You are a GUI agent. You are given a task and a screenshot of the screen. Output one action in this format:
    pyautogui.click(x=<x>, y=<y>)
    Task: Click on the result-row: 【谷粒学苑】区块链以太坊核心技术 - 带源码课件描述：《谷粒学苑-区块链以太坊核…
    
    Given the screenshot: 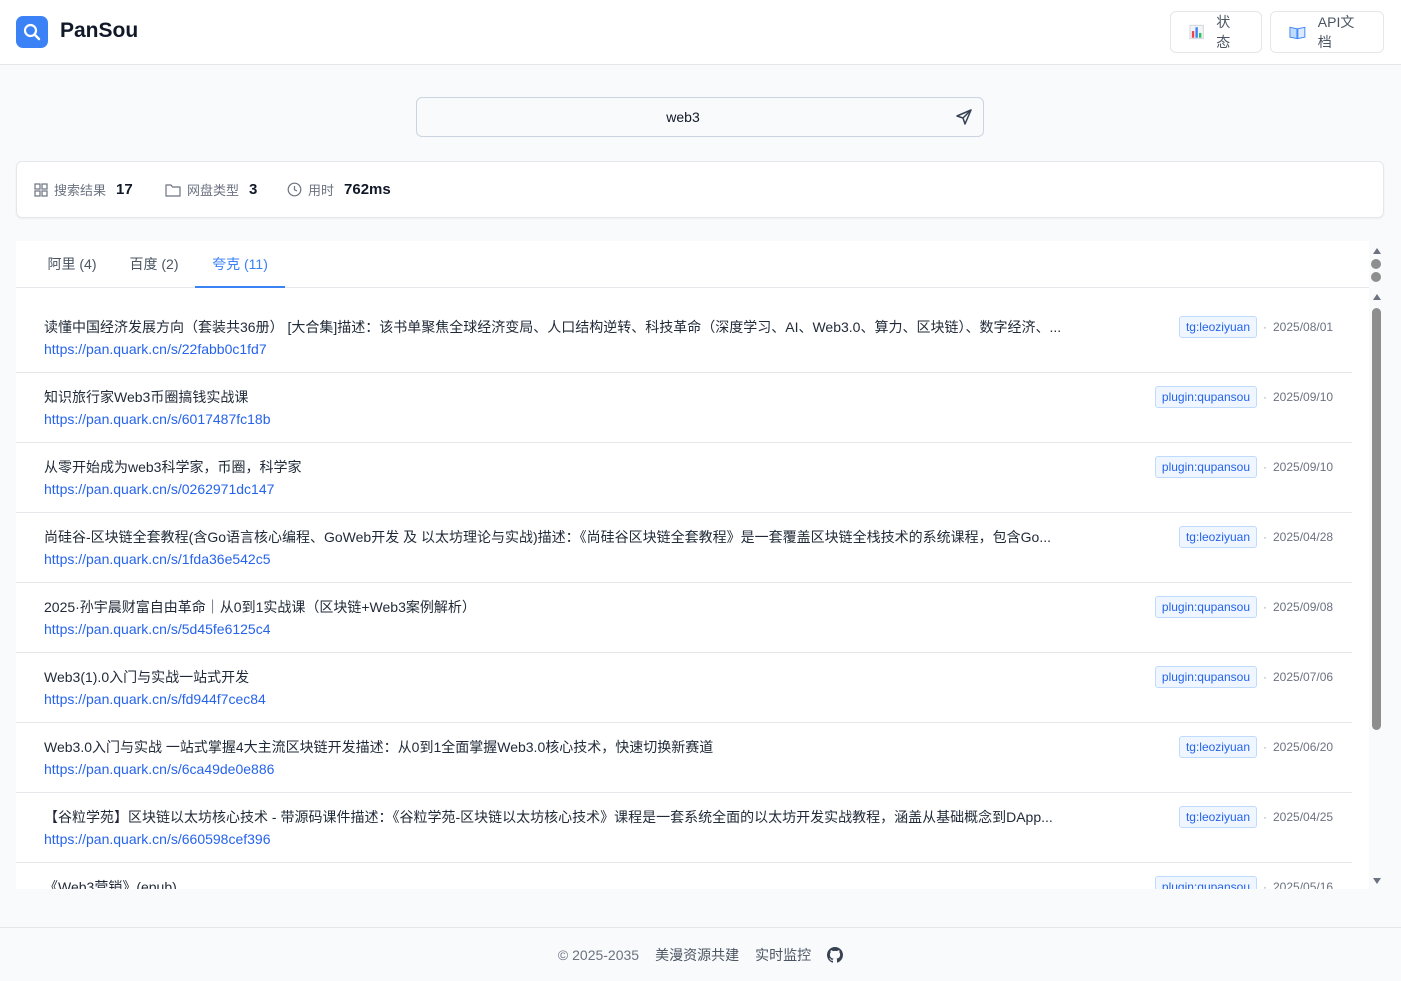 What is the action you would take?
    pyautogui.click(x=684, y=828)
    